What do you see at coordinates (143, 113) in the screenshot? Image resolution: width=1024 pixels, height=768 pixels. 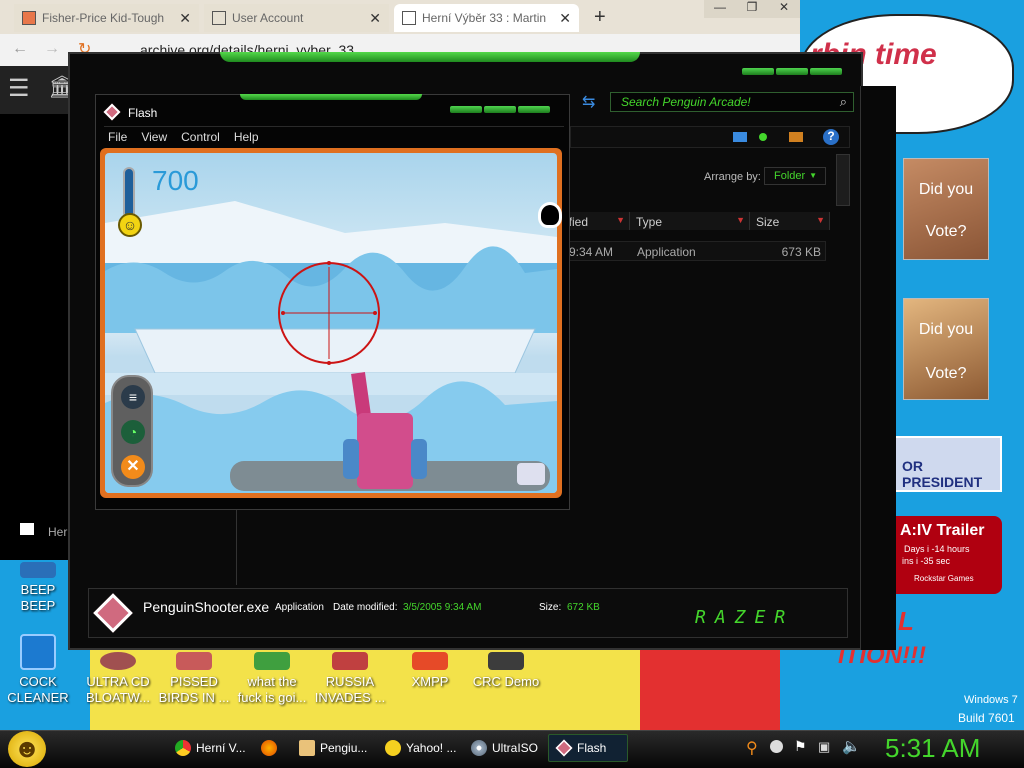 I see `flash-title: Flash` at bounding box center [143, 113].